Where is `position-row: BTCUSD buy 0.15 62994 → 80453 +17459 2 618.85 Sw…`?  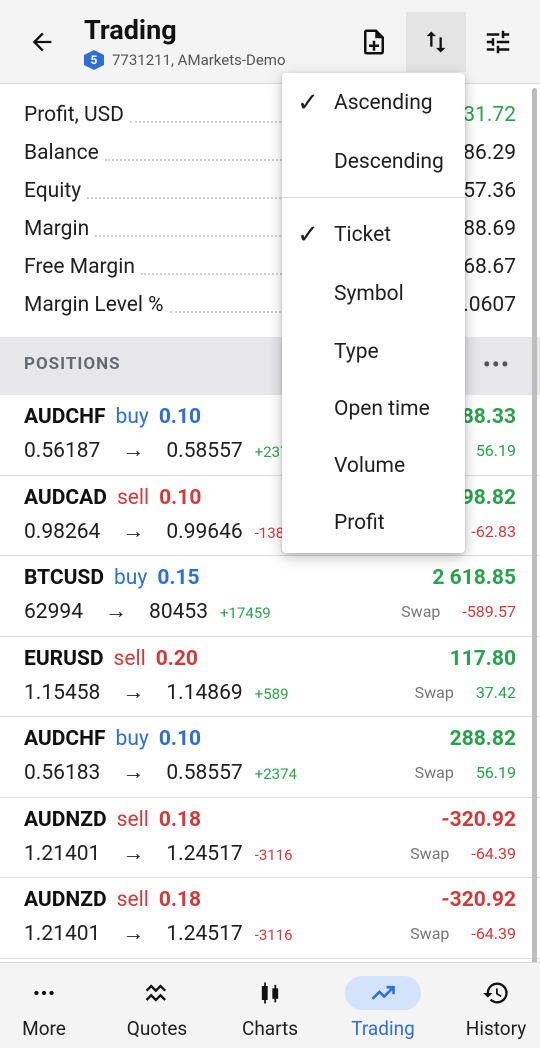
position-row: BTCUSD buy 0.15 62994 → 80453 +17459 2 618.85 Sw… is located at coordinates (270, 596).